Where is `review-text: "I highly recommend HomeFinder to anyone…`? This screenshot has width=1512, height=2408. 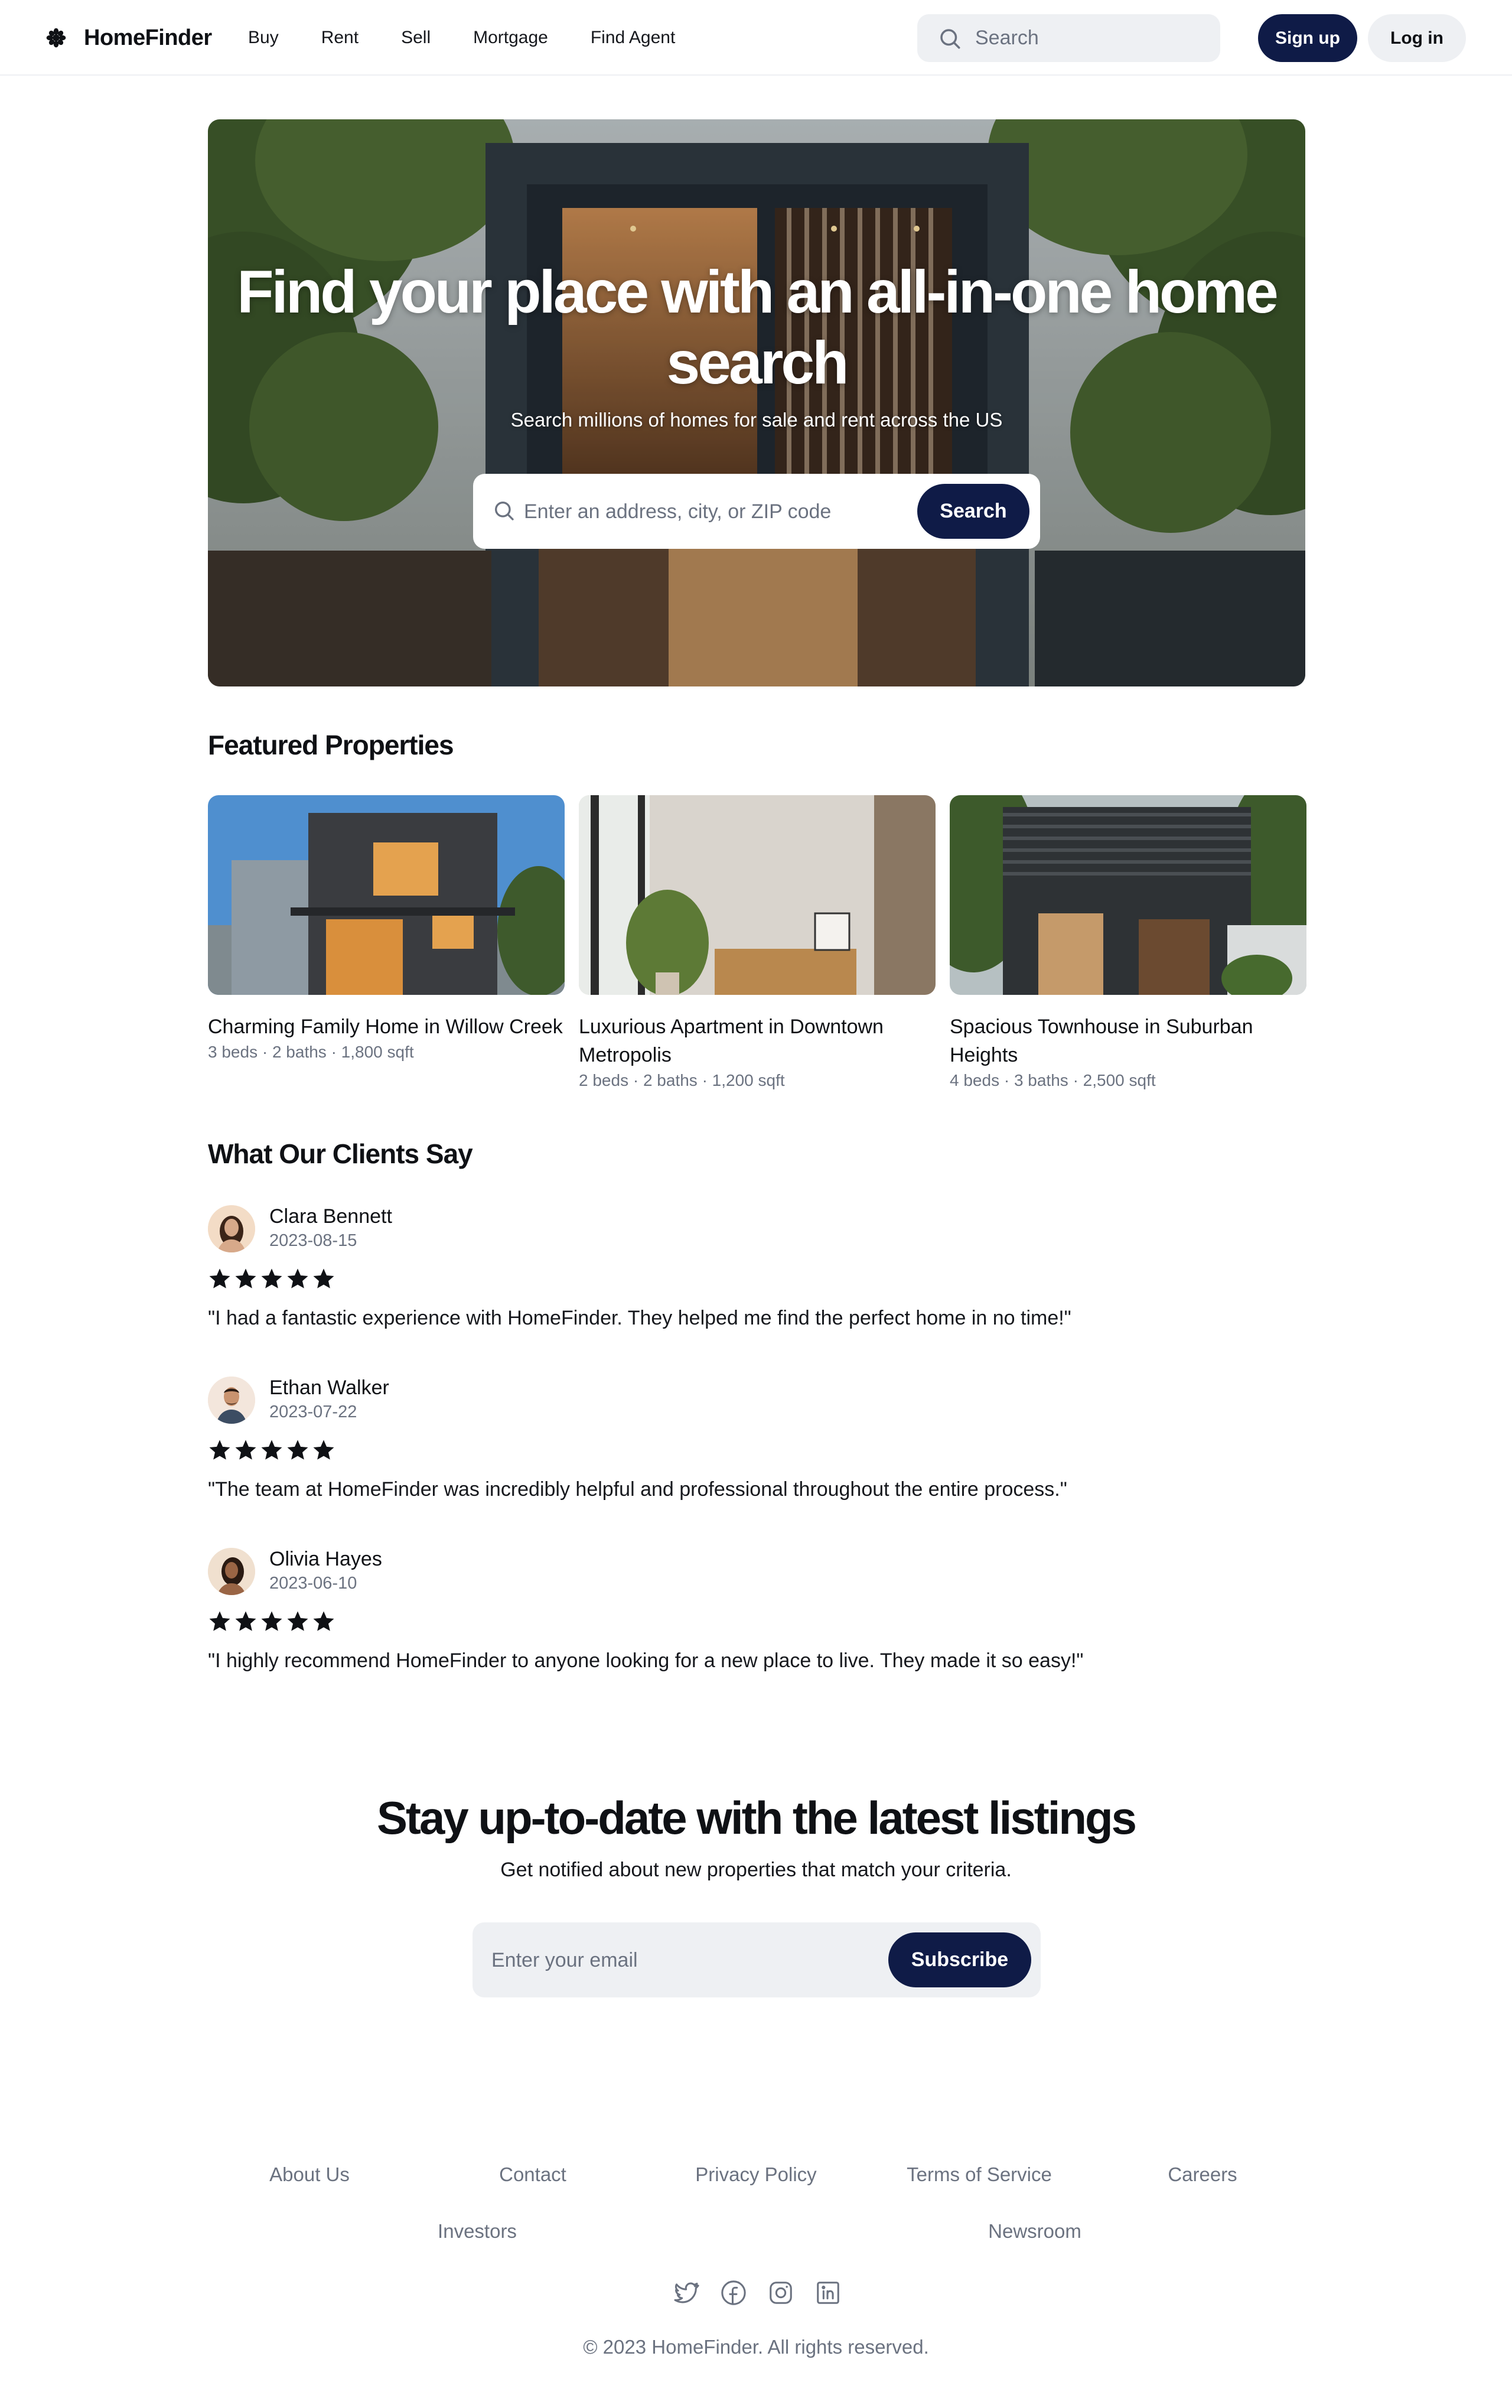 review-text: "I highly recommend HomeFinder to anyone… is located at coordinates (646, 1660).